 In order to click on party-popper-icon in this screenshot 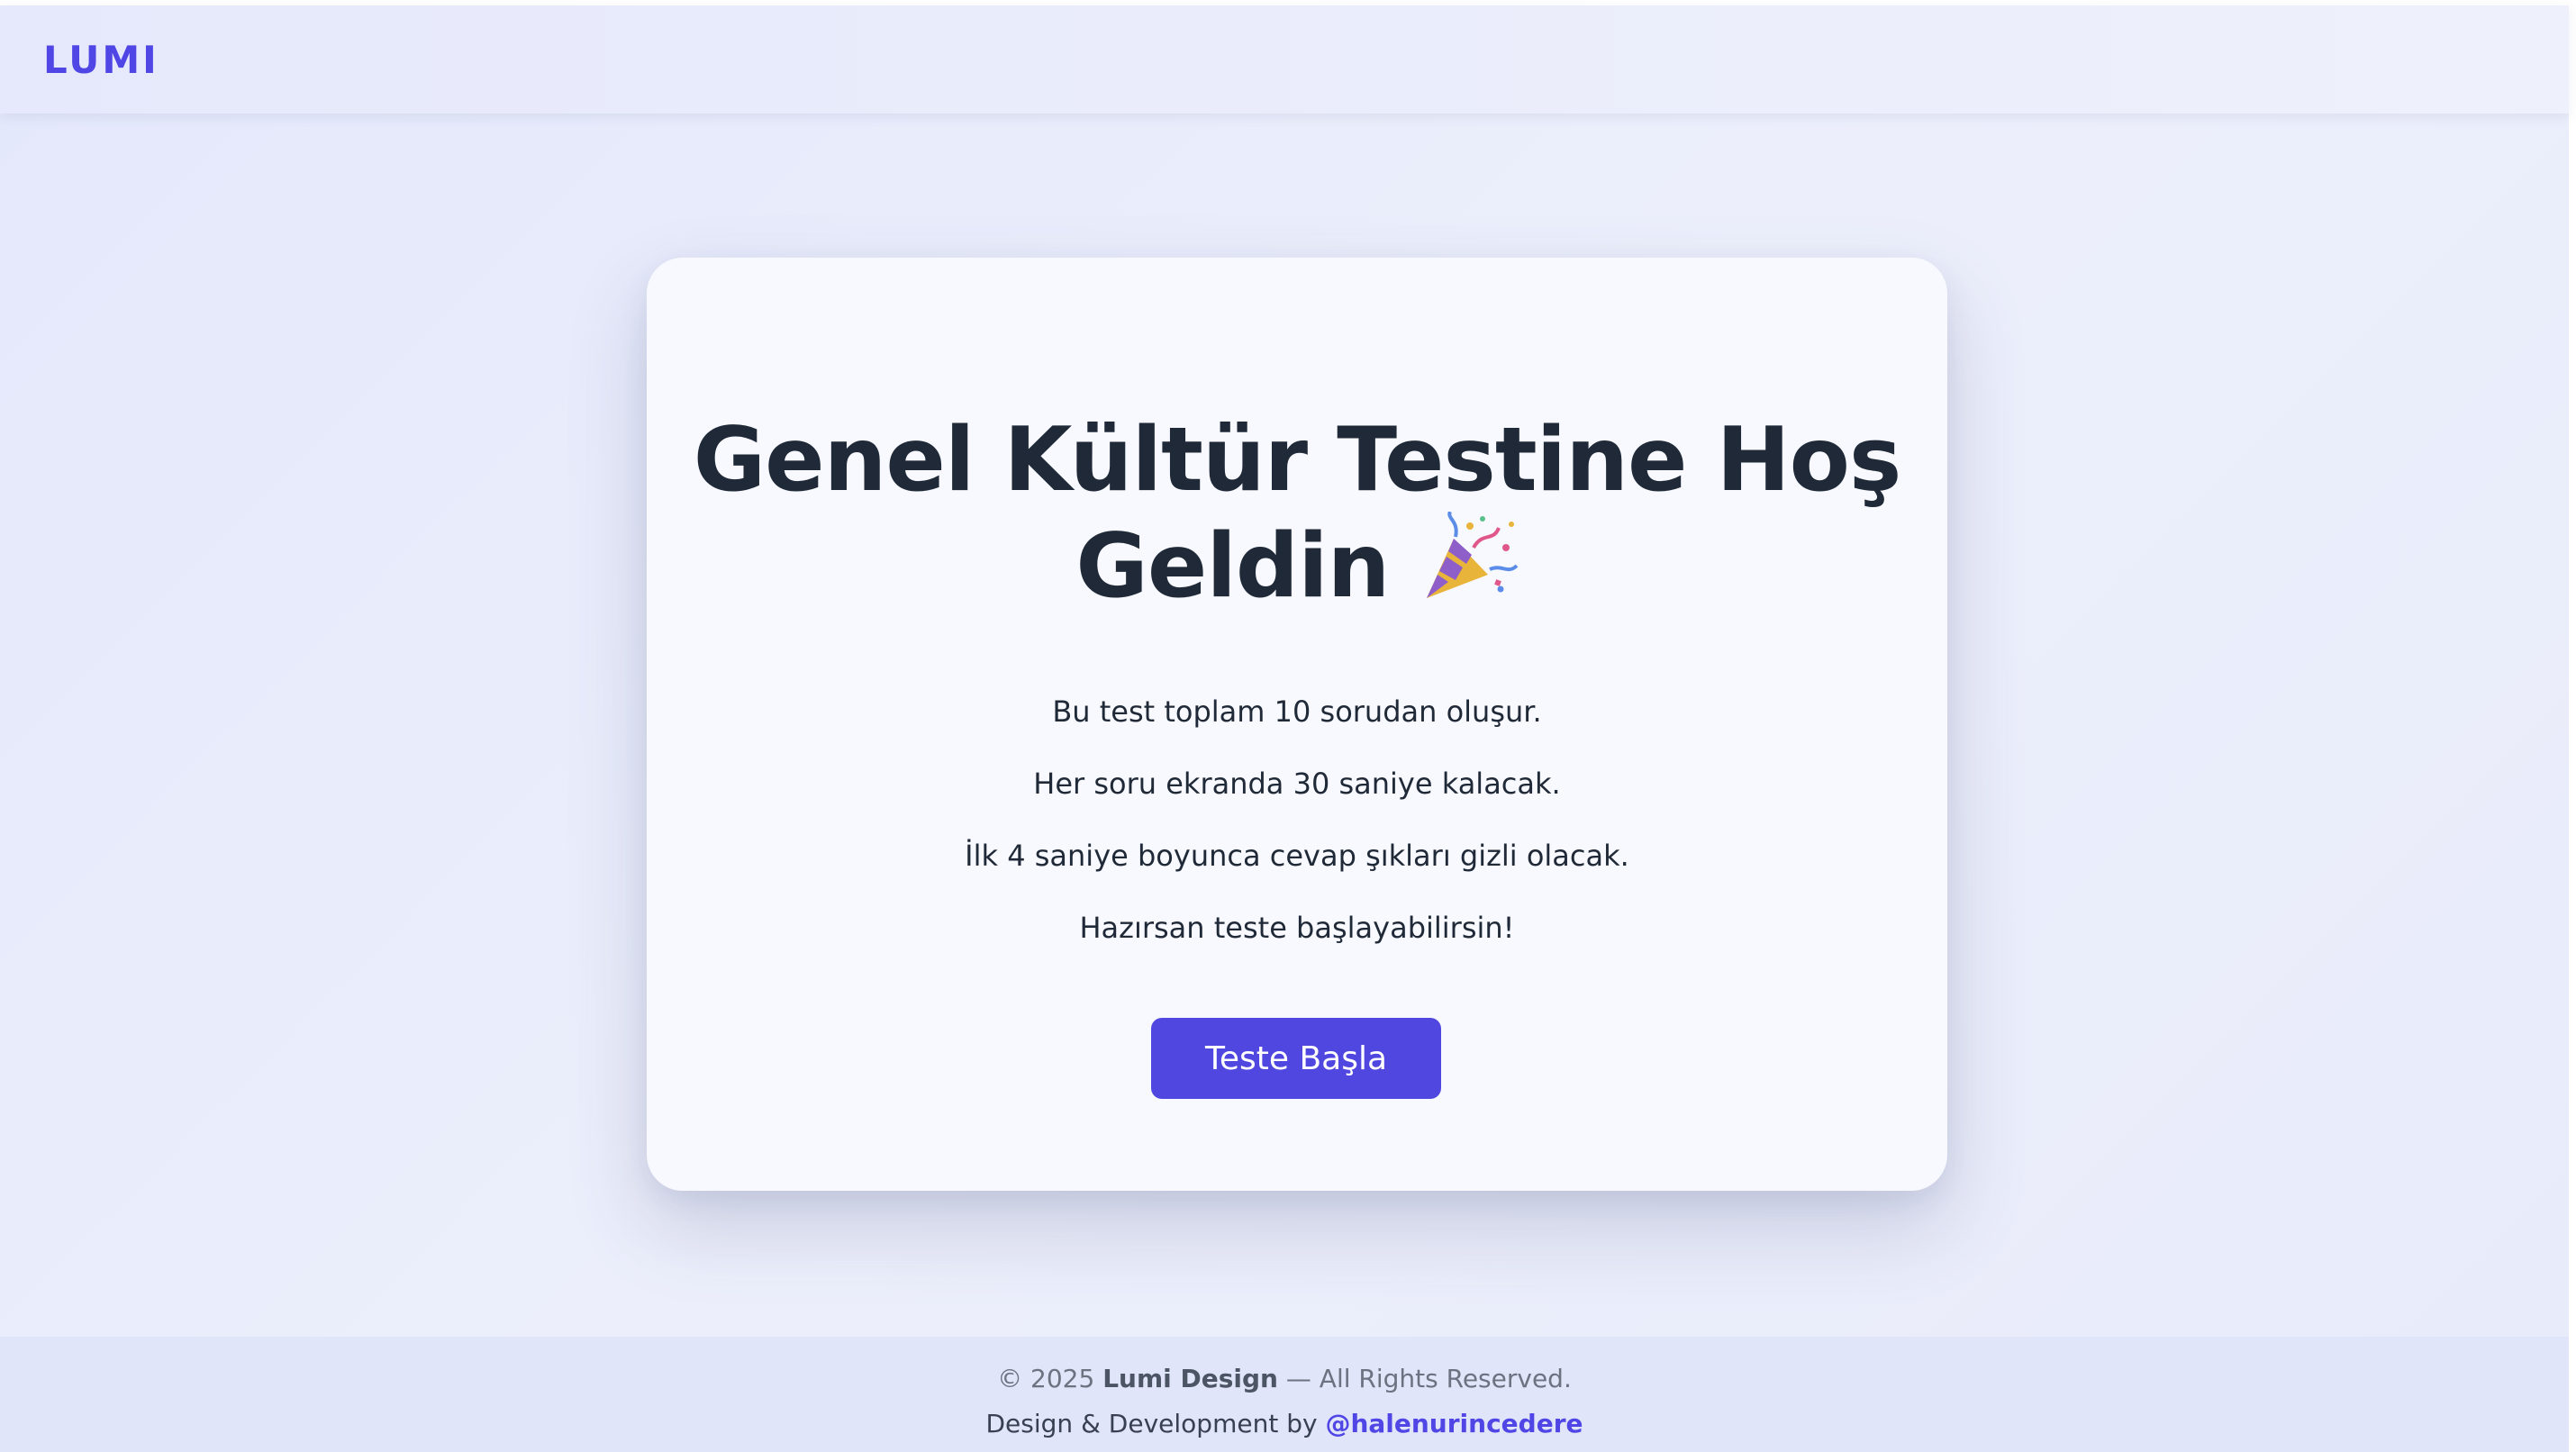, I will do `click(1472, 555)`.